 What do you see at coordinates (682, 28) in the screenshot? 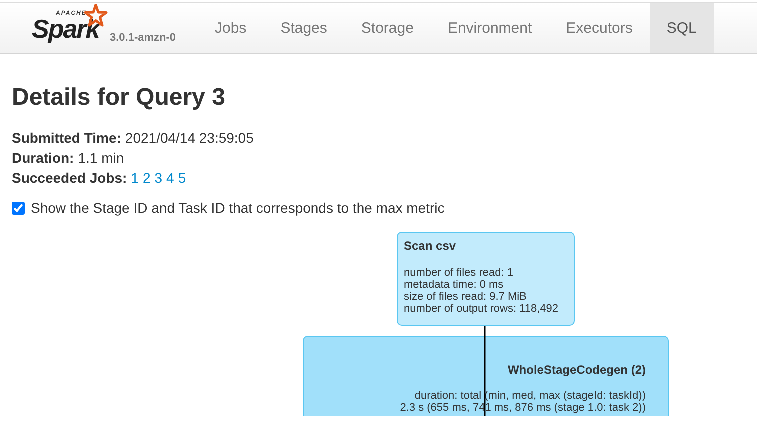
I see `nav-tab: SQL` at bounding box center [682, 28].